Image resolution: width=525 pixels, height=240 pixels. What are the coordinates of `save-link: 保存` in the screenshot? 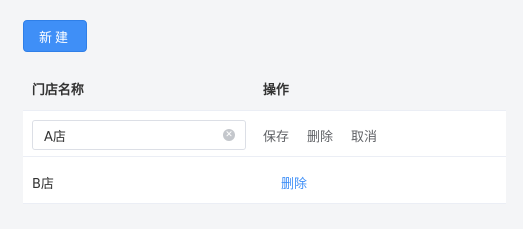 It's located at (276, 135).